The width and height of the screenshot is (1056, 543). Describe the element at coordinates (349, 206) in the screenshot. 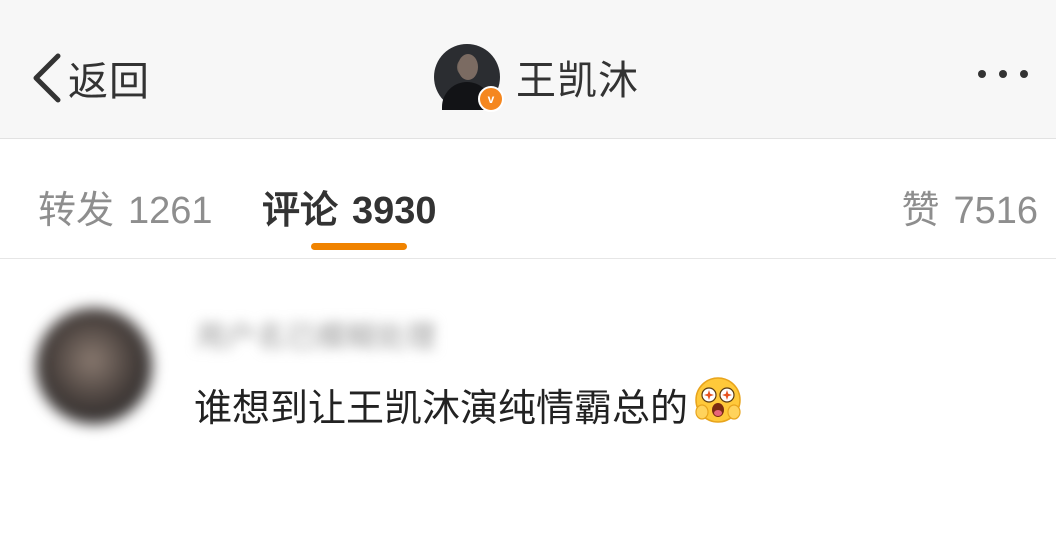

I see `tab-comment: 评论 3930` at that location.